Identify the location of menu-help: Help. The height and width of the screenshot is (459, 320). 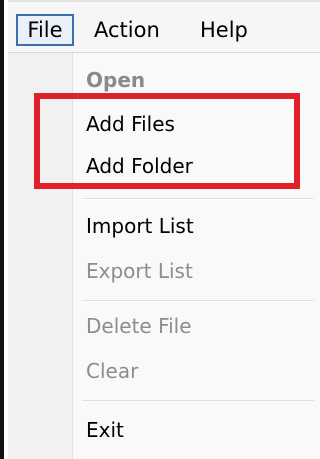
(224, 30).